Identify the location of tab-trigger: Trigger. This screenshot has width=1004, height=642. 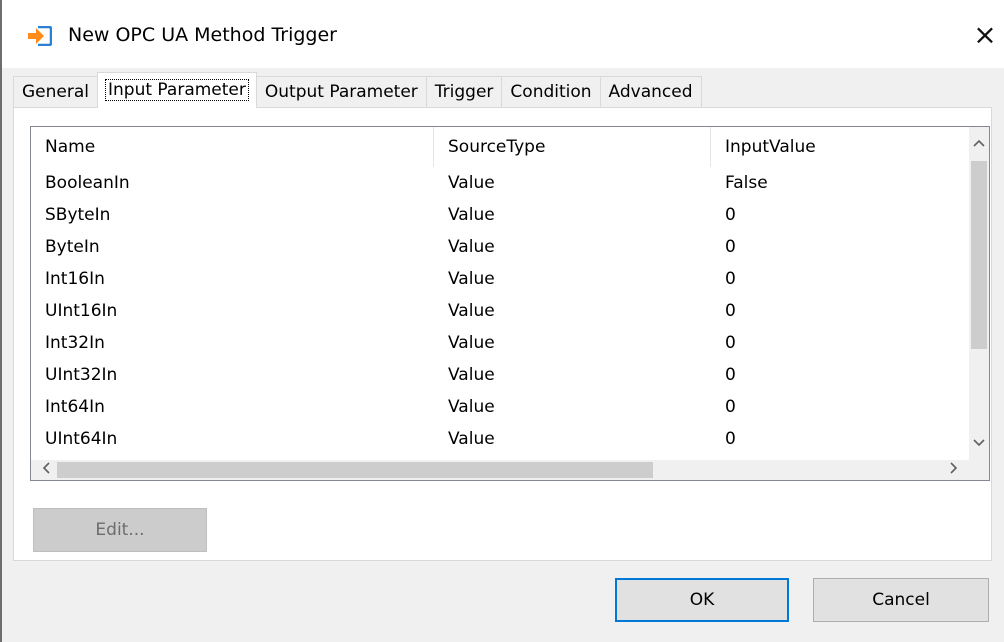
(464, 92).